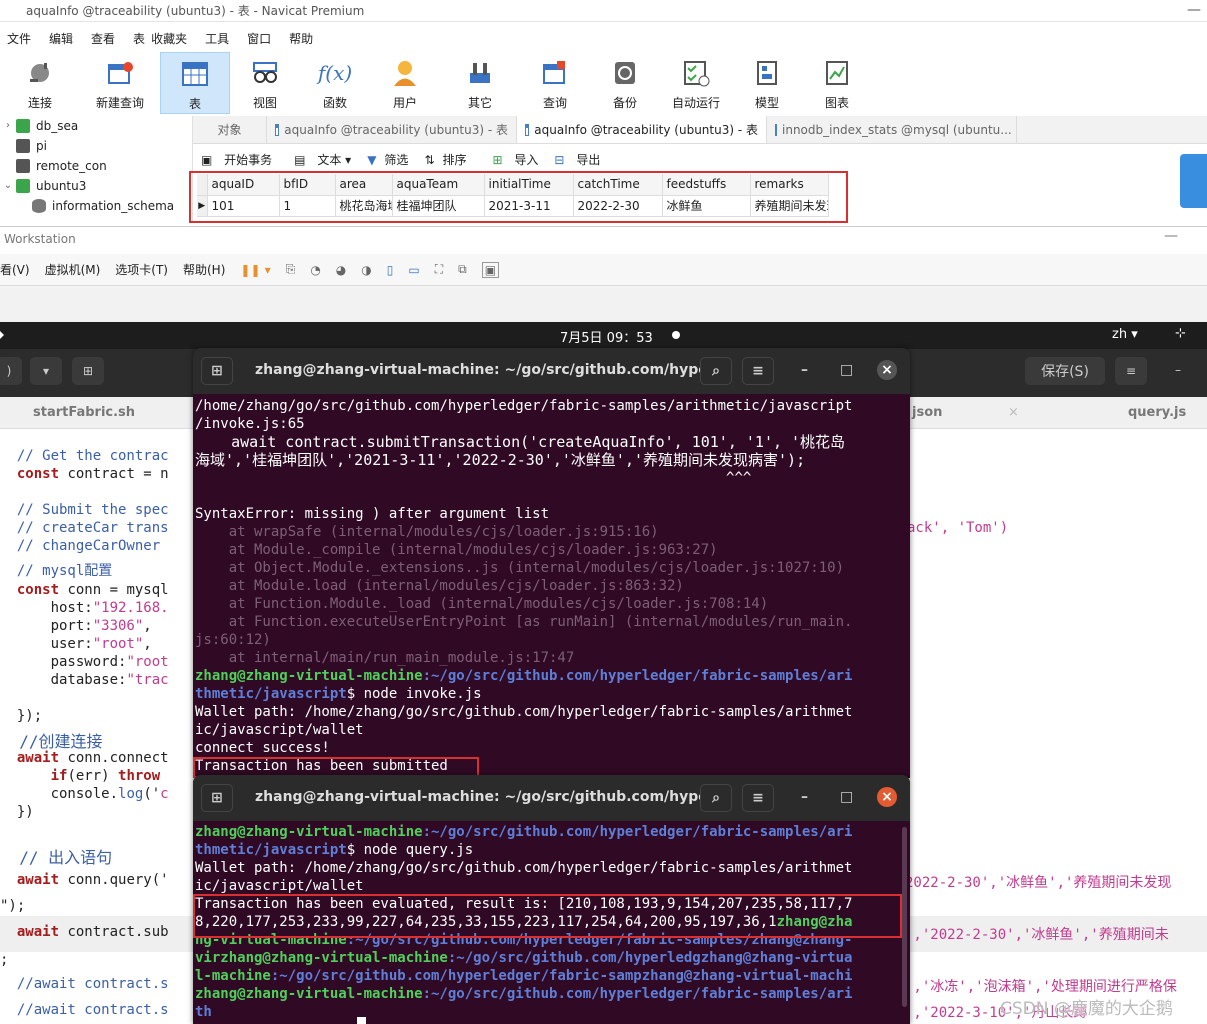 Image resolution: width=1207 pixels, height=1024 pixels. I want to click on menu-tools: 工具, so click(217, 39).